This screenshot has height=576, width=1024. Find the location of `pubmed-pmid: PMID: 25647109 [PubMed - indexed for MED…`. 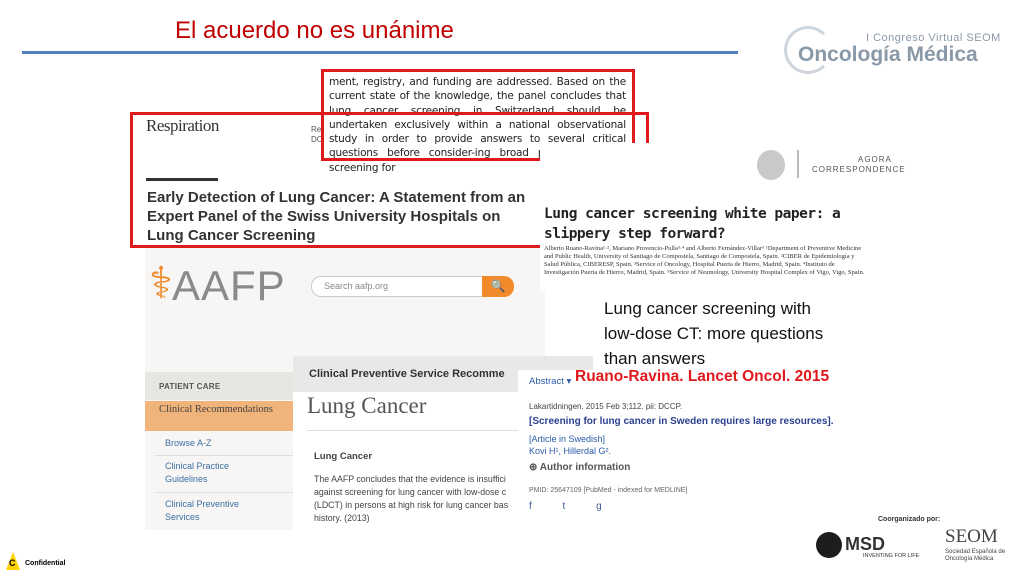

pubmed-pmid: PMID: 25647109 [PubMed - indexed for MED… is located at coordinates (608, 490).